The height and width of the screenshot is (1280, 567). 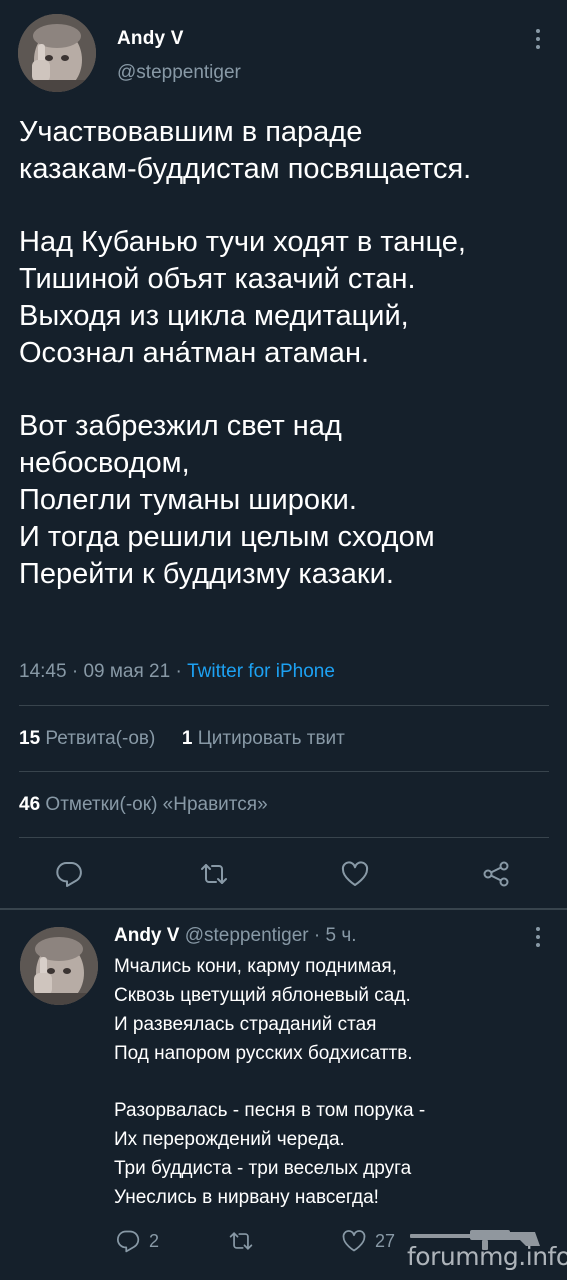 I want to click on share-button, so click(x=496, y=874).